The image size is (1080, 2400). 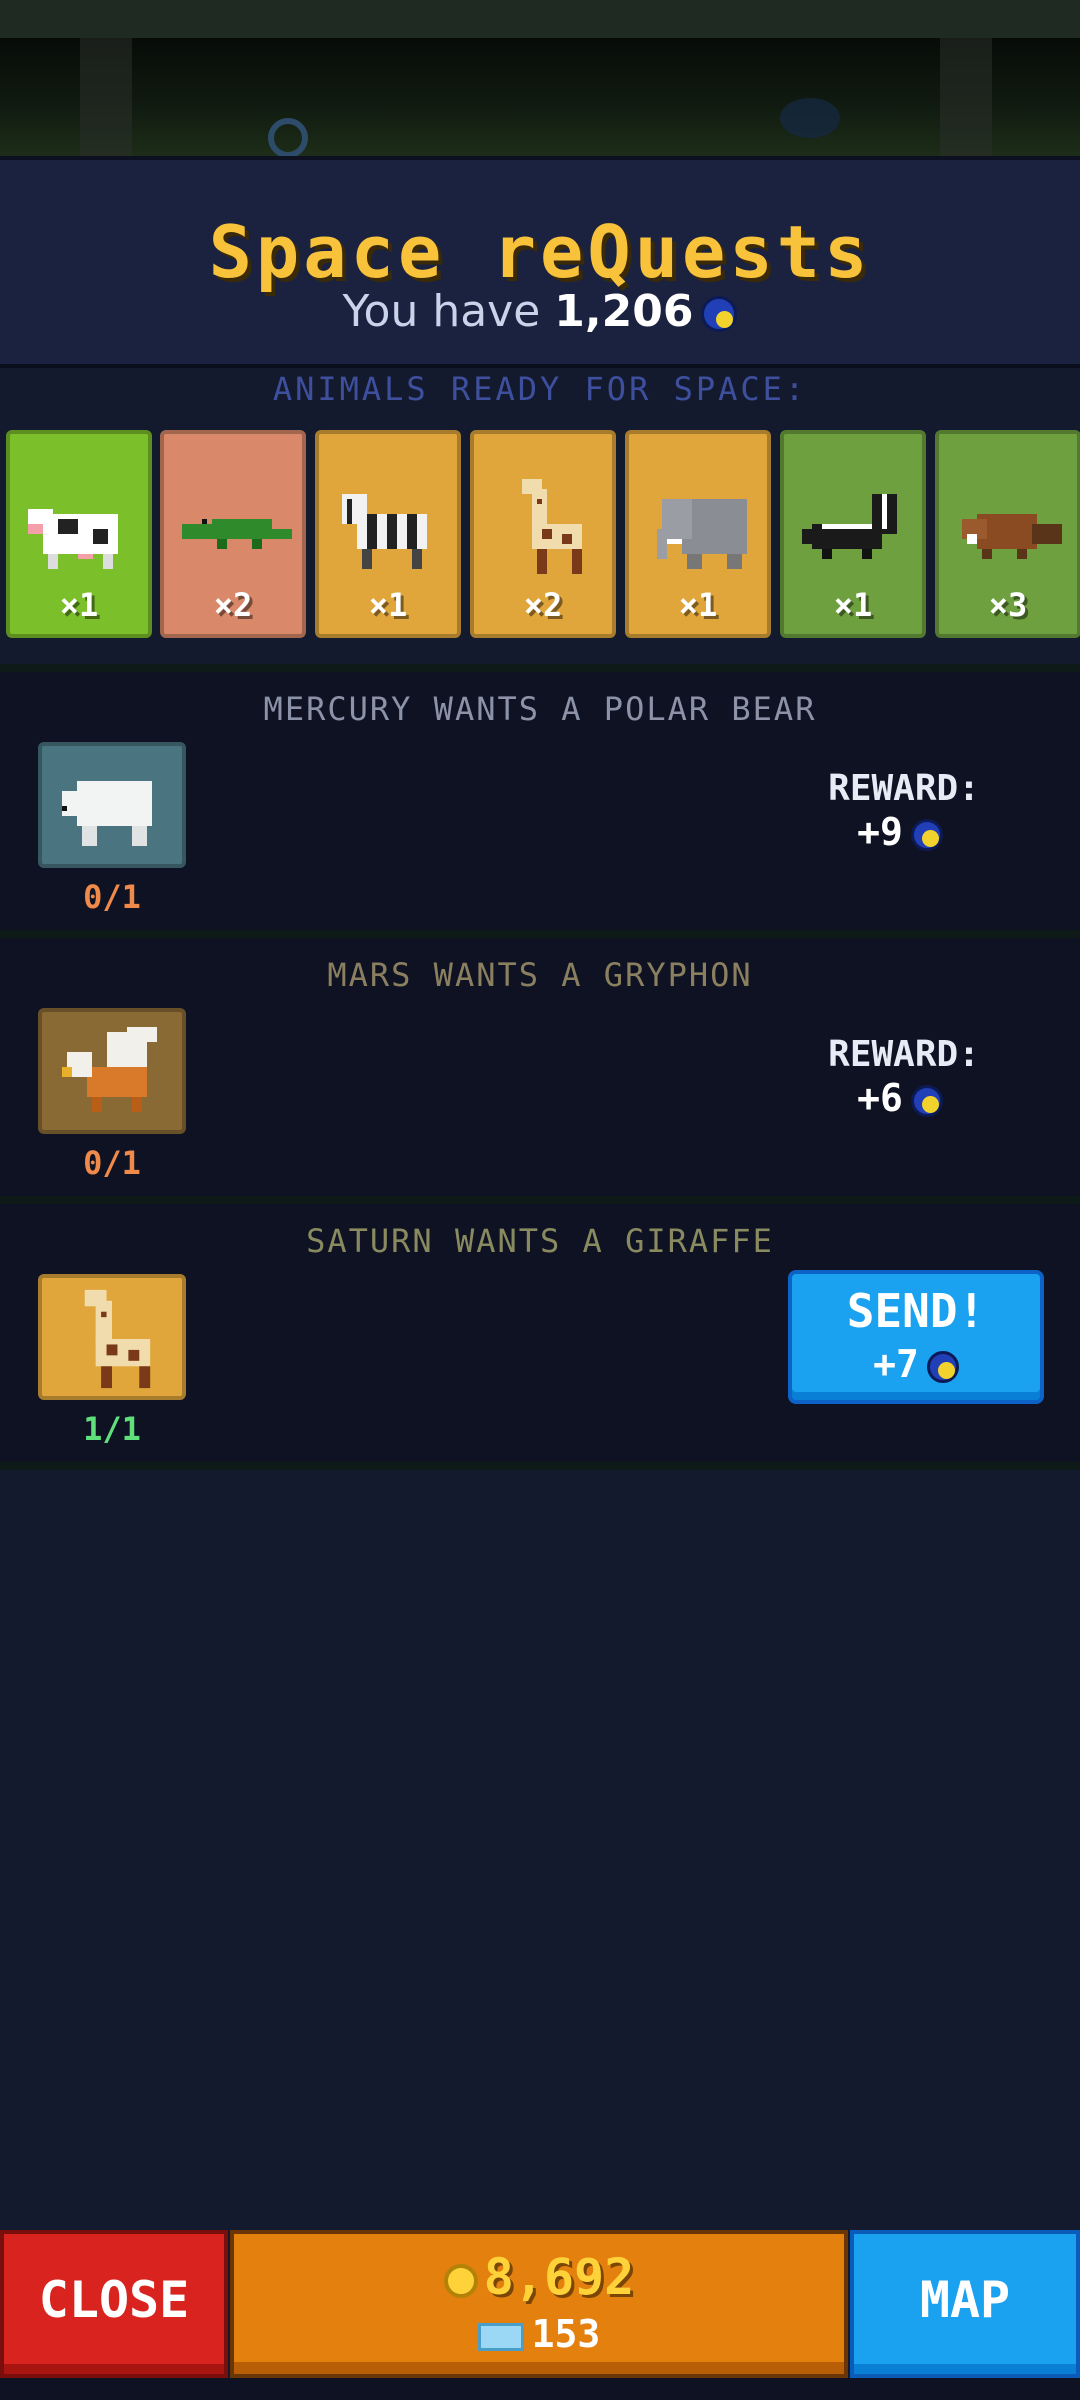 I want to click on animal-tile-cow: ×1, so click(x=79, y=534).